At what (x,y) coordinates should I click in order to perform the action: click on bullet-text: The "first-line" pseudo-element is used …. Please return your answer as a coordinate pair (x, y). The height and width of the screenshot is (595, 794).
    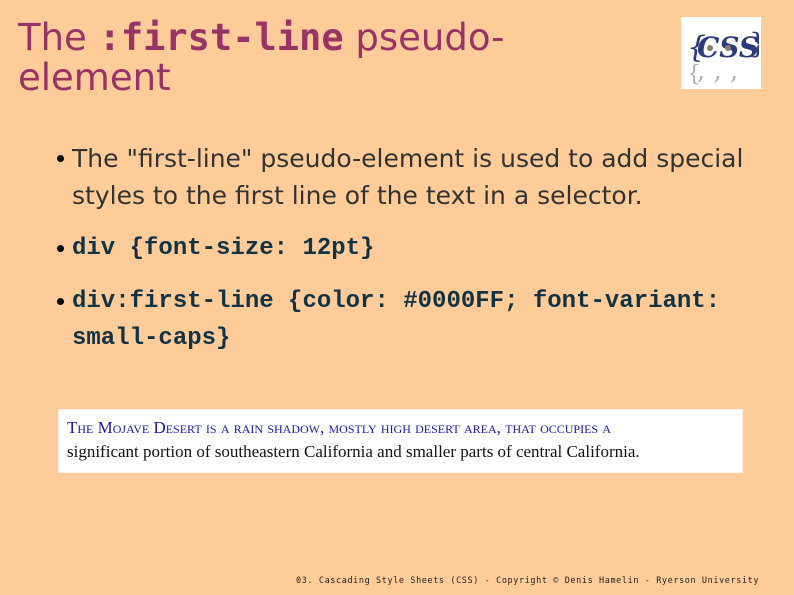
    Looking at the image, I should click on (408, 177).